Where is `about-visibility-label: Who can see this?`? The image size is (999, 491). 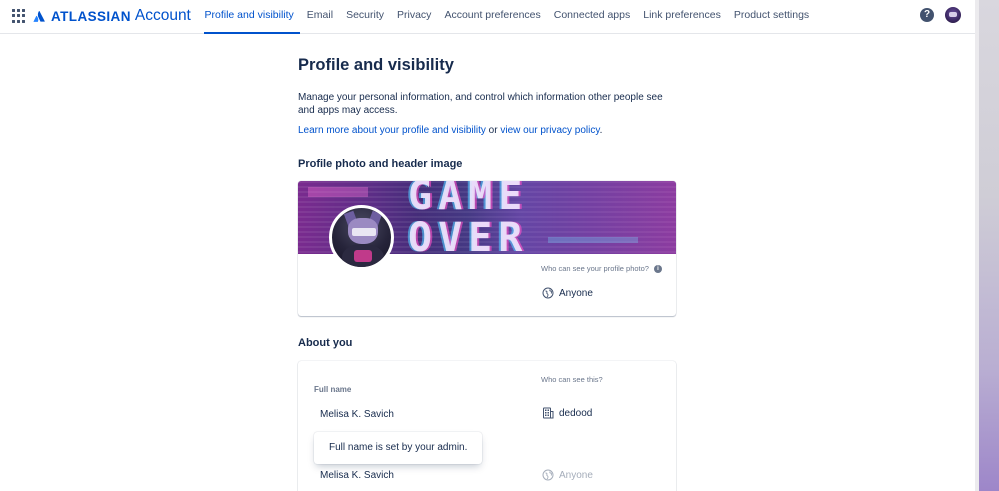
about-visibility-label: Who can see this? is located at coordinates (572, 379).